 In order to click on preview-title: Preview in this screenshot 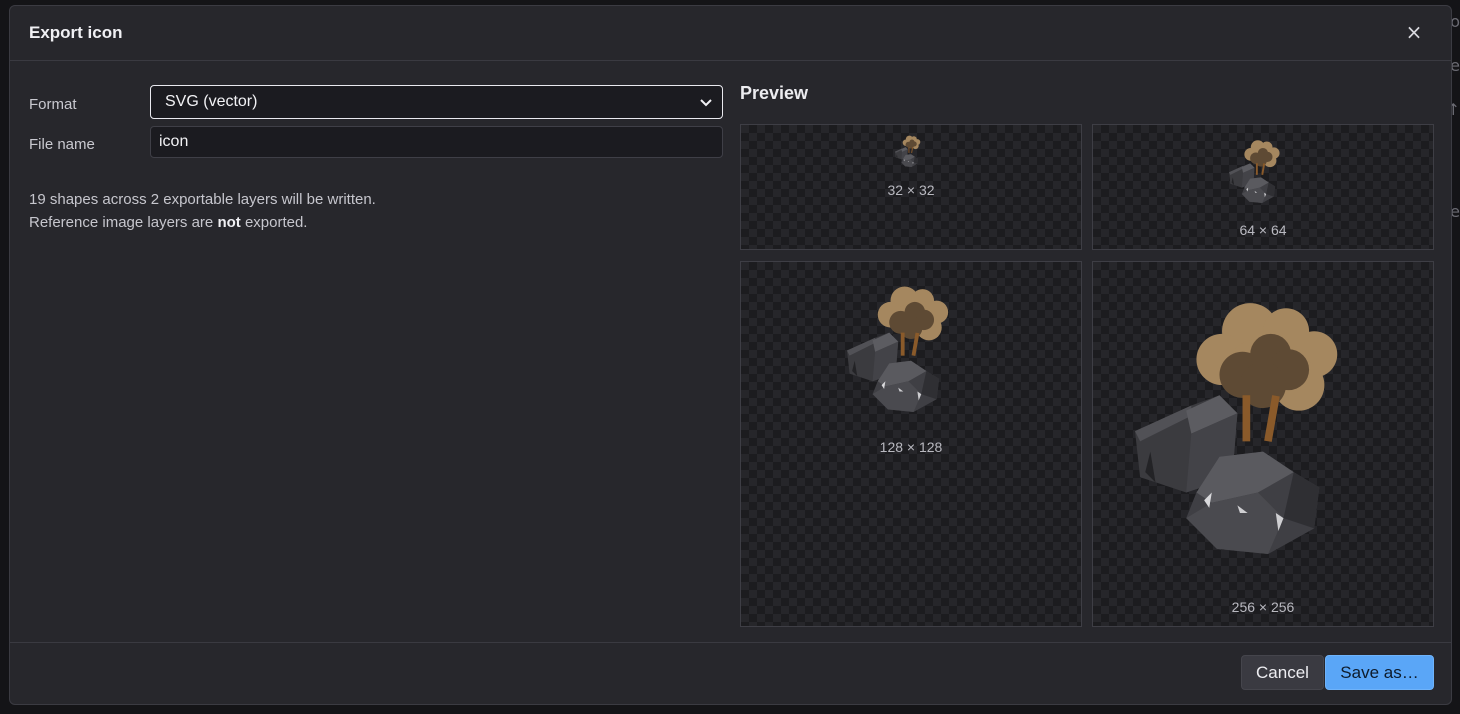, I will do `click(774, 93)`.